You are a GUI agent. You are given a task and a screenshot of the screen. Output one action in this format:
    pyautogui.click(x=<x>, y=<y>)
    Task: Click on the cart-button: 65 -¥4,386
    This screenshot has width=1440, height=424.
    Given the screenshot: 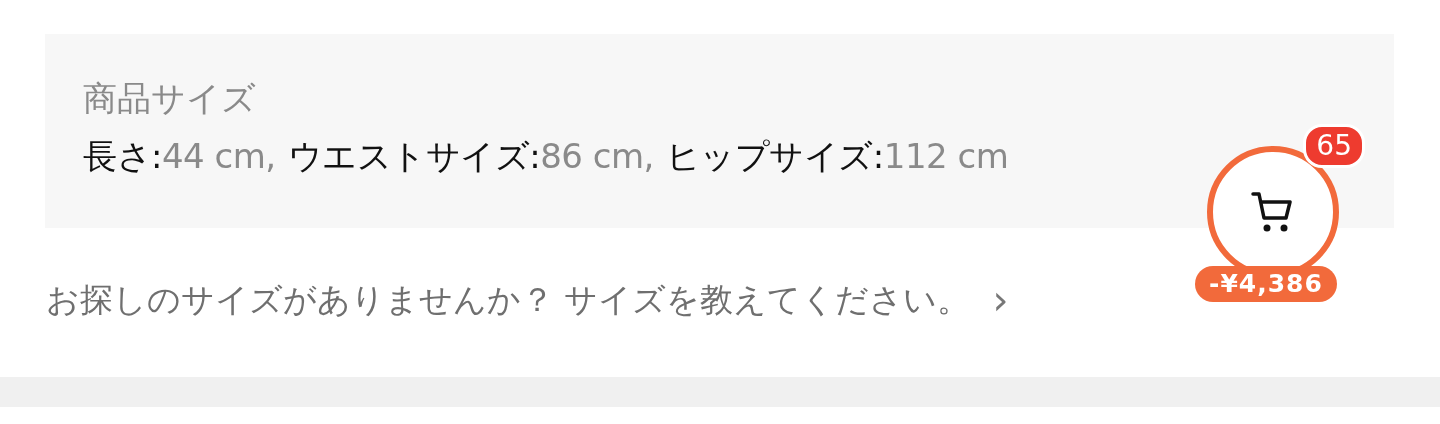 What is the action you would take?
    pyautogui.click(x=1280, y=219)
    